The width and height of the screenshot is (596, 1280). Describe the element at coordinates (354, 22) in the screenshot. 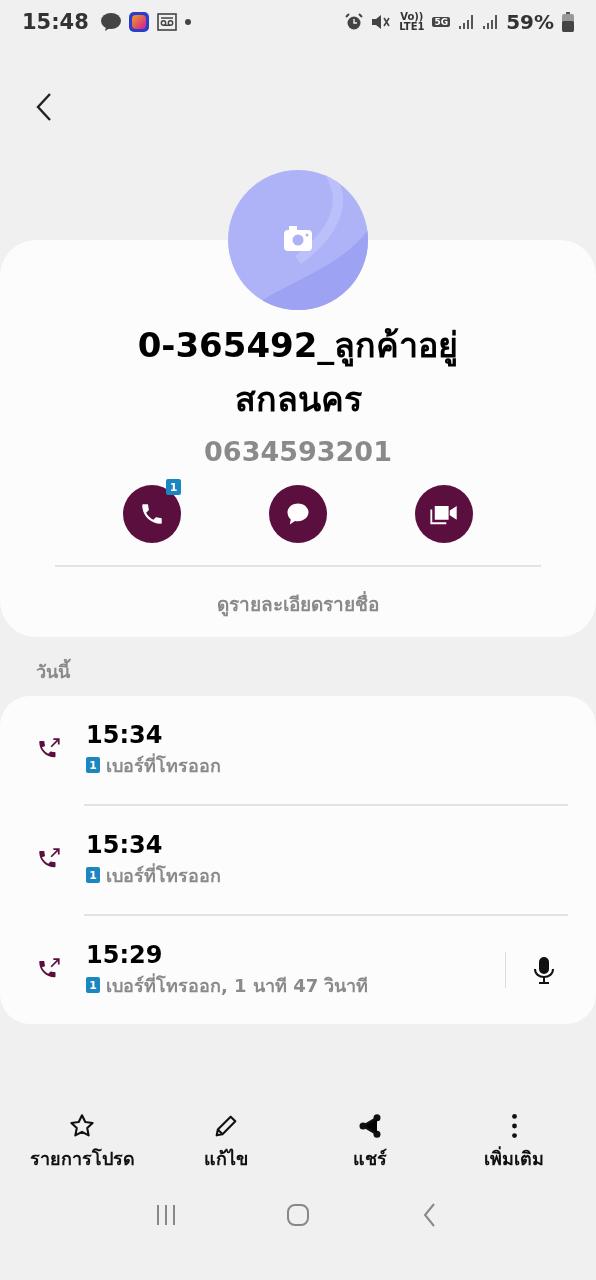

I see `alarm-icon` at that location.